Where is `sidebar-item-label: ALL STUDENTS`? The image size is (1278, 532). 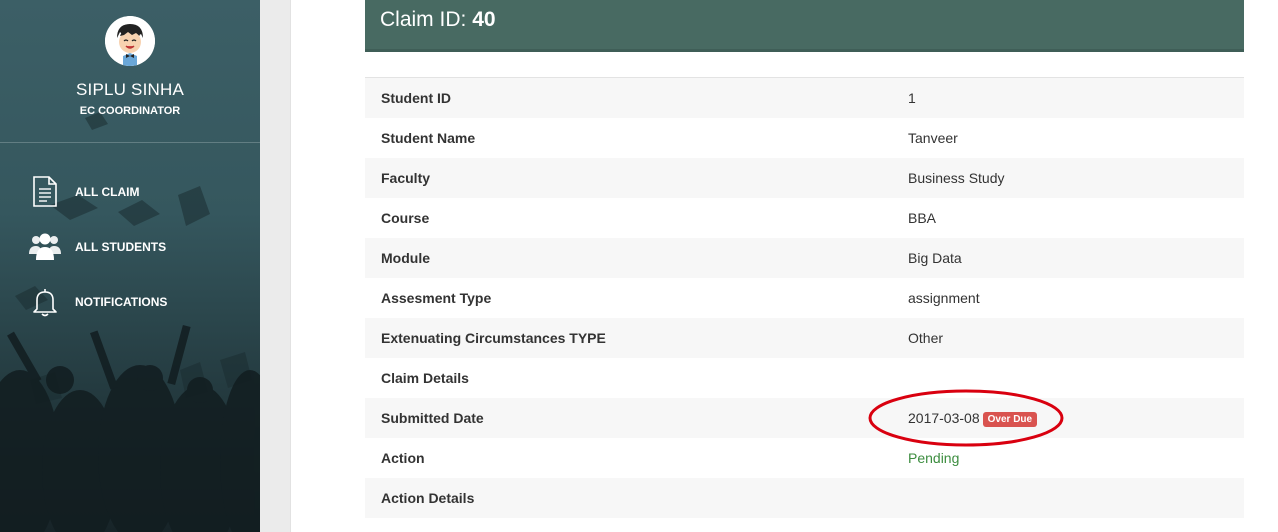 sidebar-item-label: ALL STUDENTS is located at coordinates (121, 247).